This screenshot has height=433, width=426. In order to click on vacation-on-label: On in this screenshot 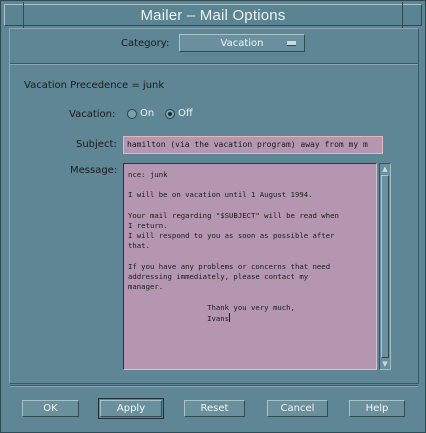, I will do `click(147, 113)`.